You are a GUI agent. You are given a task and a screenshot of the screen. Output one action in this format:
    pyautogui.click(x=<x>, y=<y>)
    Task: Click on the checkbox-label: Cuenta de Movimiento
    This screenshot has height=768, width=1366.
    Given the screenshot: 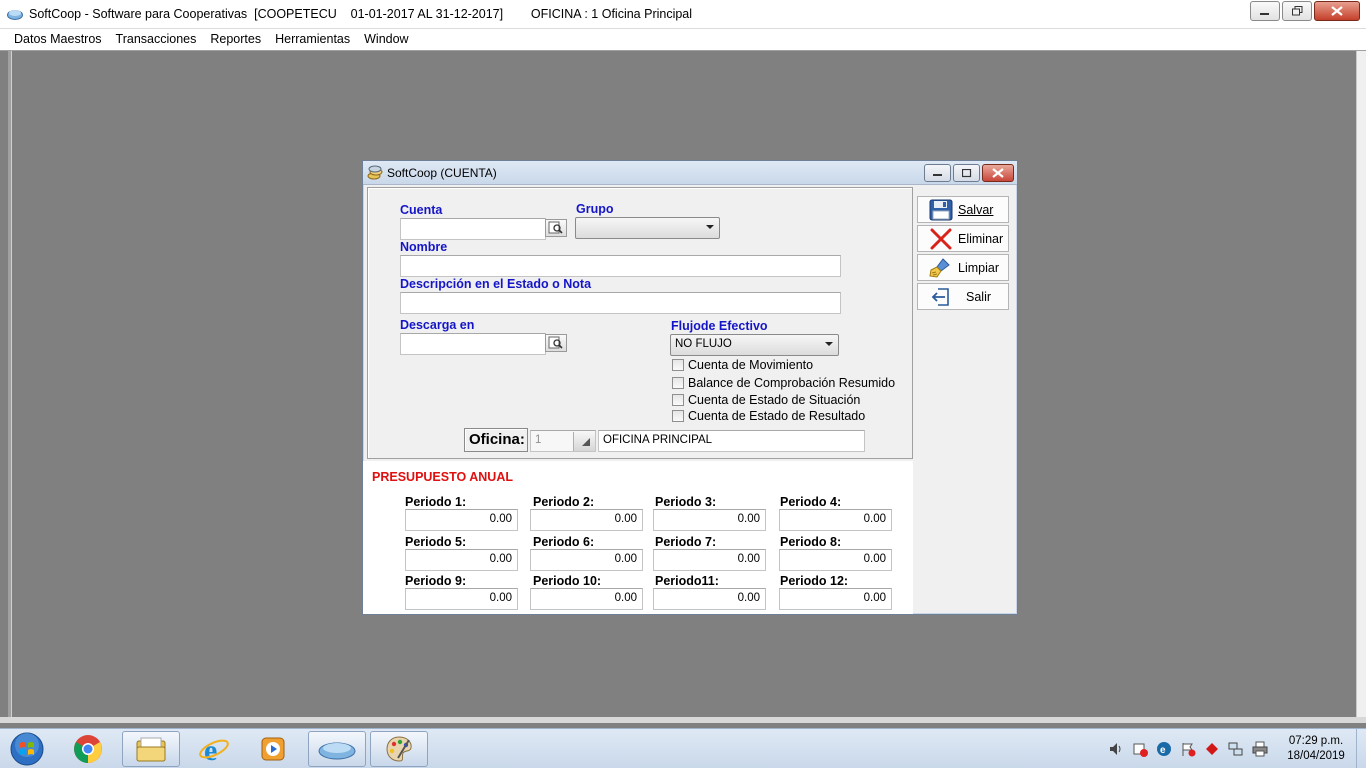 What is the action you would take?
    pyautogui.click(x=751, y=365)
    